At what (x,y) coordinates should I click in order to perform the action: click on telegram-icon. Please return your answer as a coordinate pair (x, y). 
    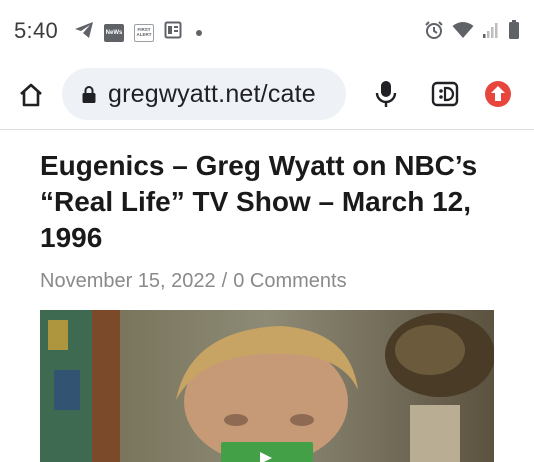
    Looking at the image, I should click on (84, 32).